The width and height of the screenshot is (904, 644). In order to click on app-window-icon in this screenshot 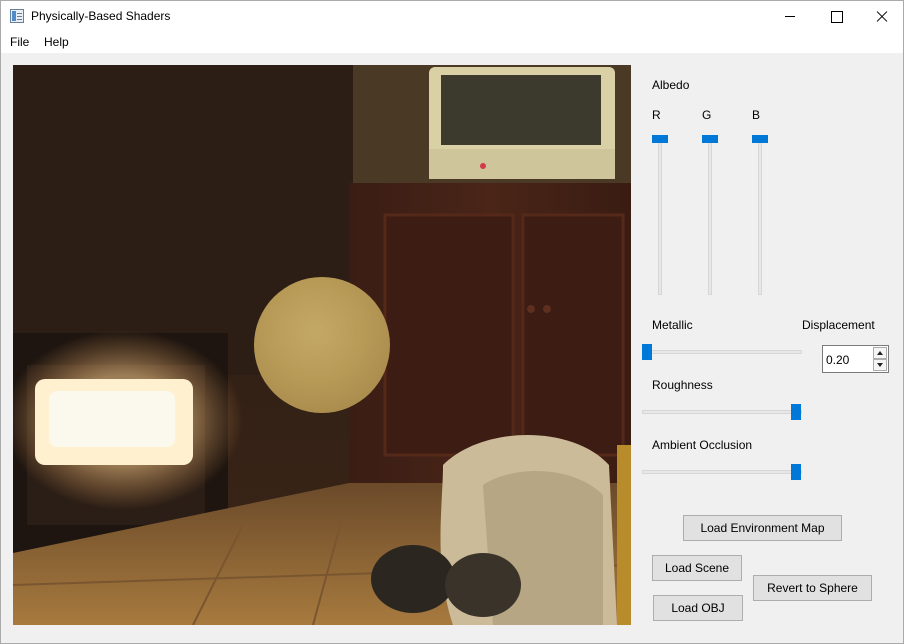, I will do `click(17, 16)`.